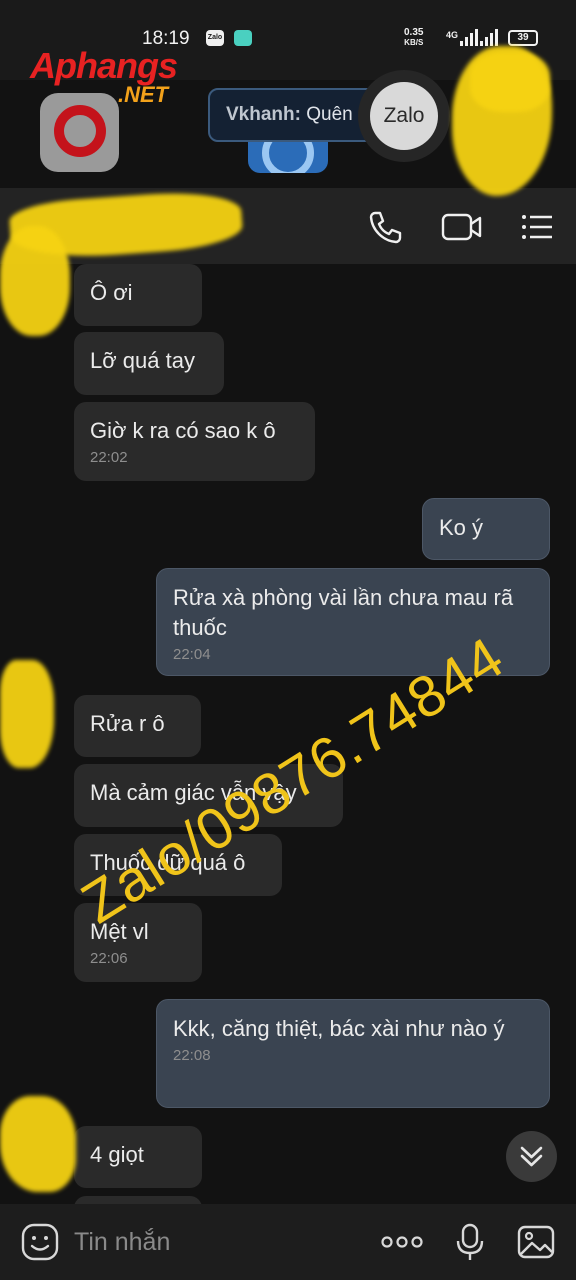  What do you see at coordinates (80, 131) in the screenshot?
I see `app-icon-ring` at bounding box center [80, 131].